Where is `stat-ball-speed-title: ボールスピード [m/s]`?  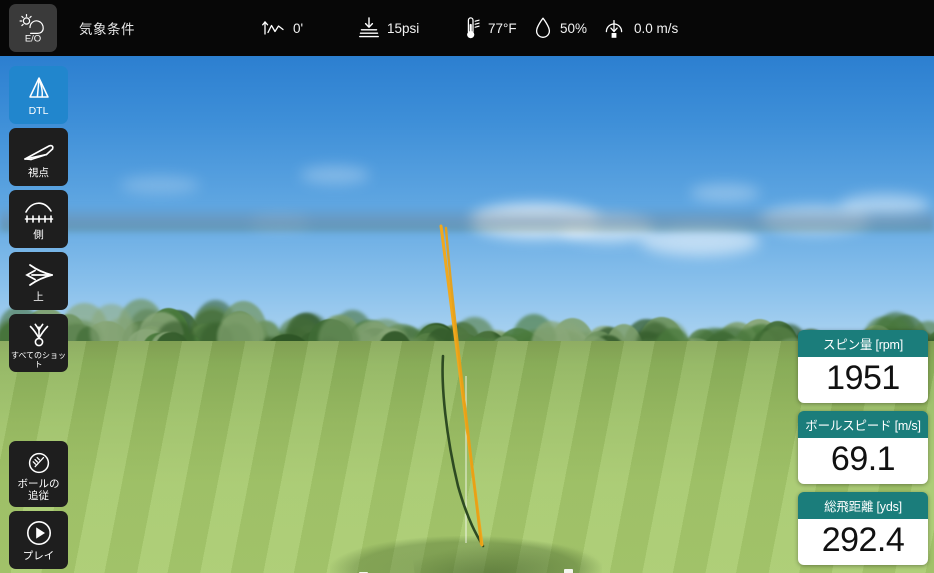 stat-ball-speed-title: ボールスピード [m/s] is located at coordinates (863, 424).